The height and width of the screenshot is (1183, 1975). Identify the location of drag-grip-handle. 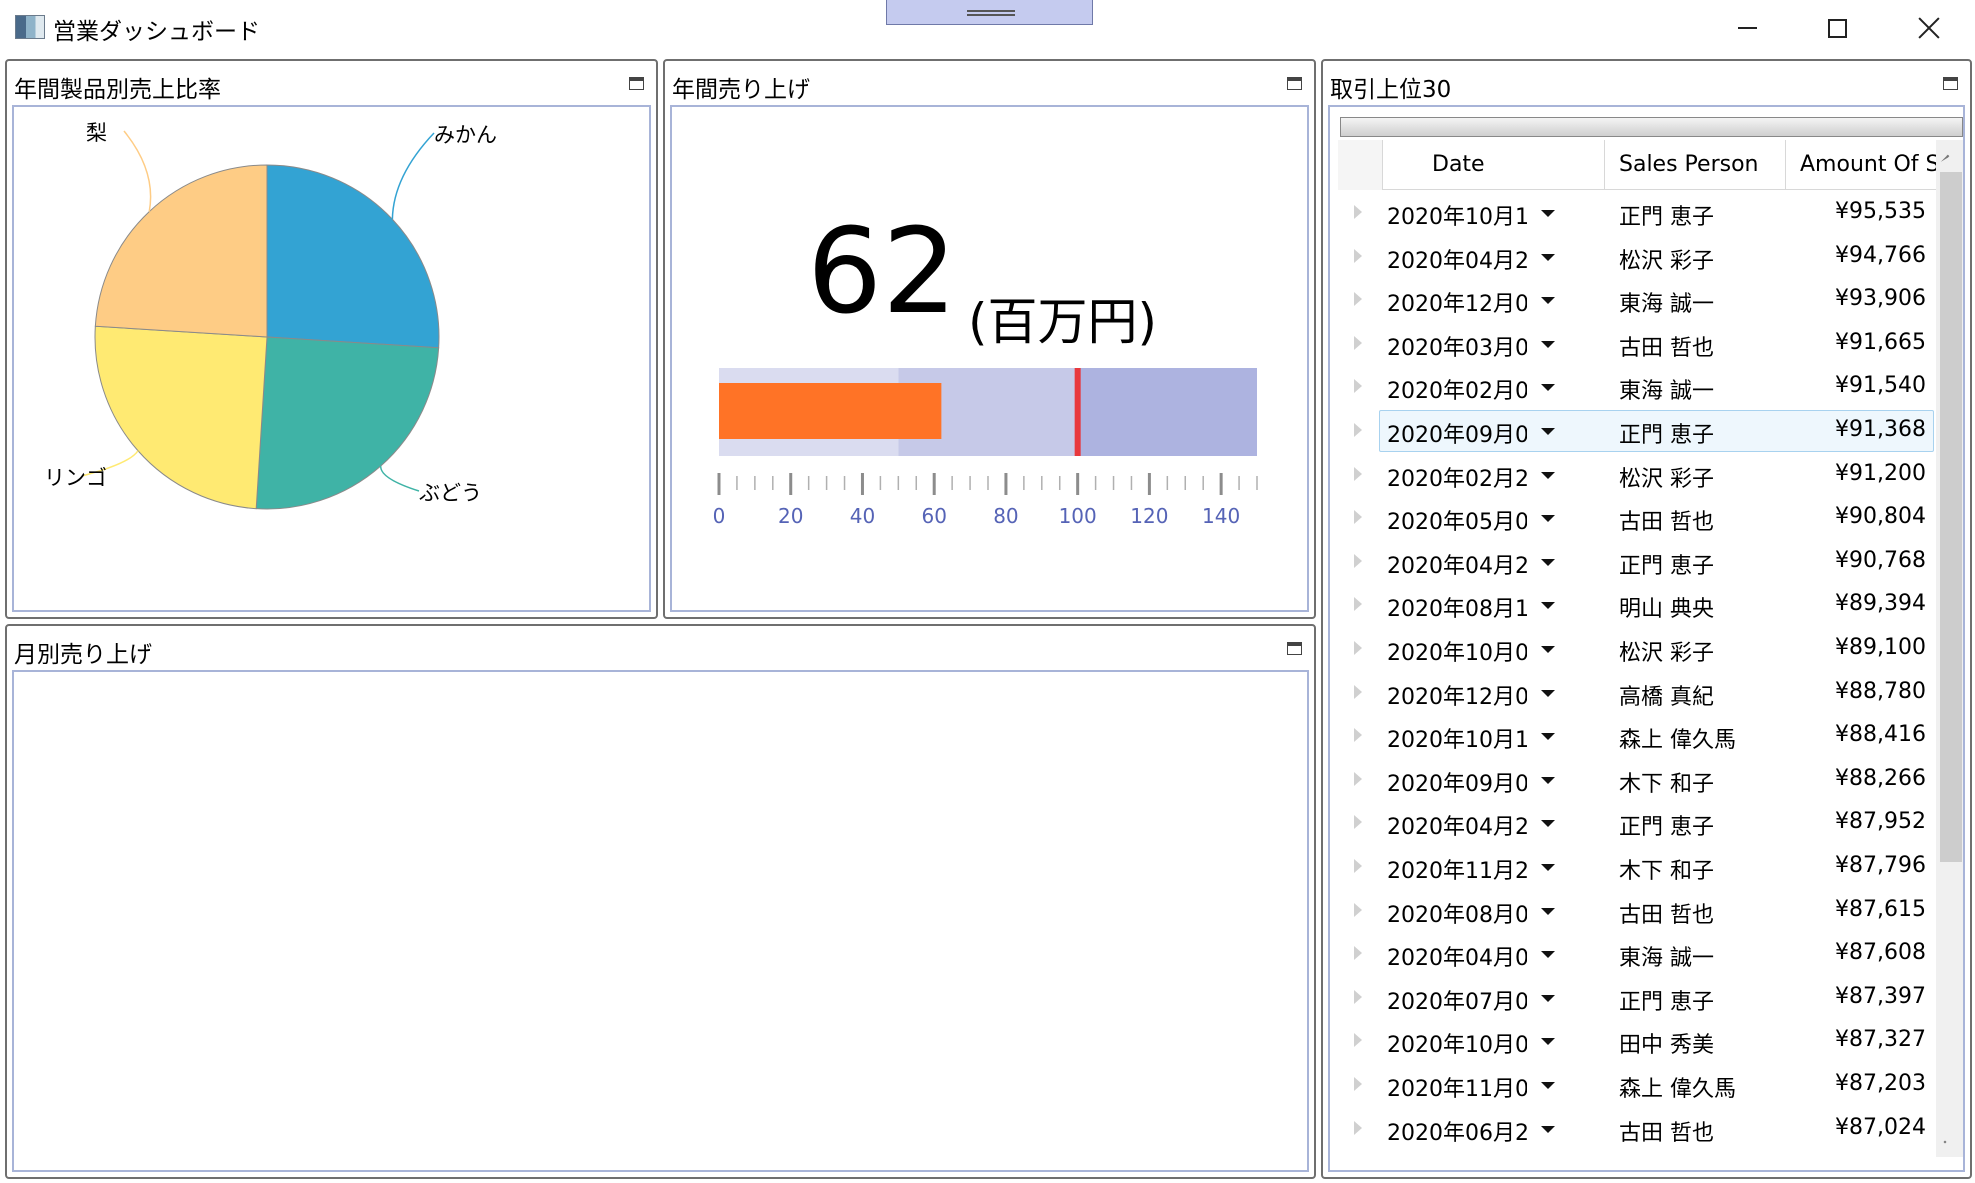
(989, 12).